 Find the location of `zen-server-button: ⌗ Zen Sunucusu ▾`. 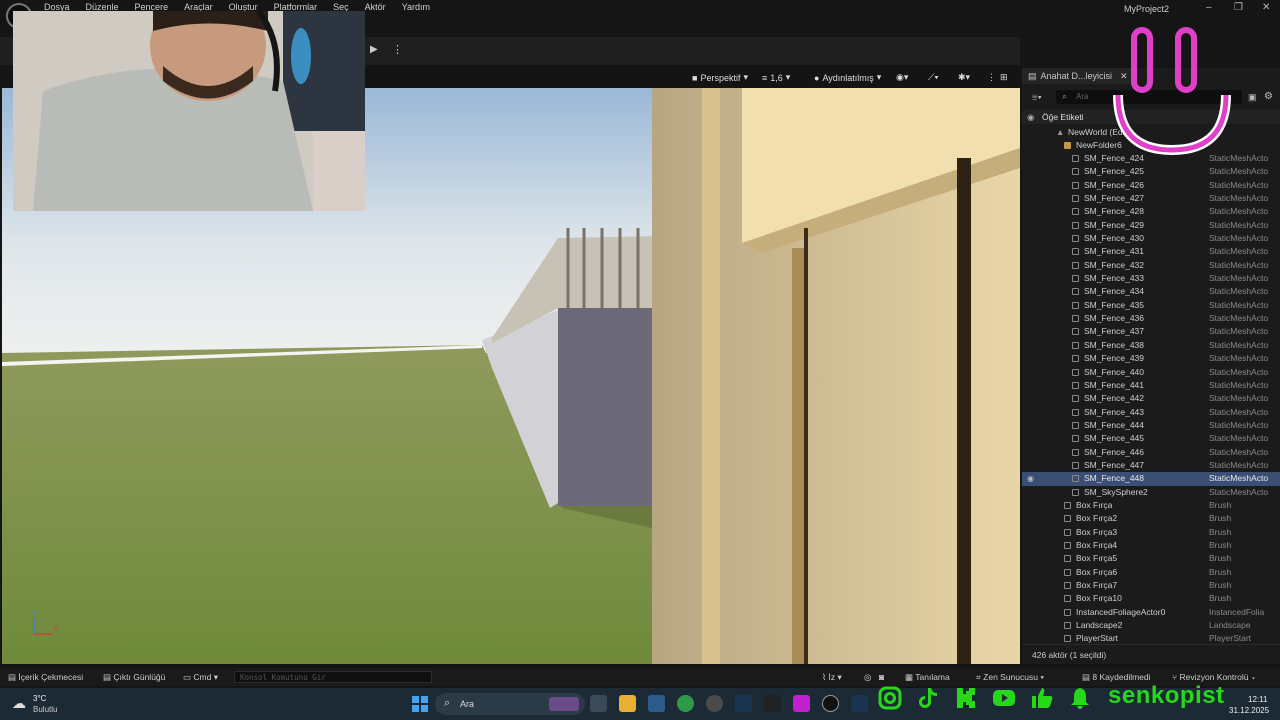

zen-server-button: ⌗ Zen Sunucusu ▾ is located at coordinates (1010, 677).